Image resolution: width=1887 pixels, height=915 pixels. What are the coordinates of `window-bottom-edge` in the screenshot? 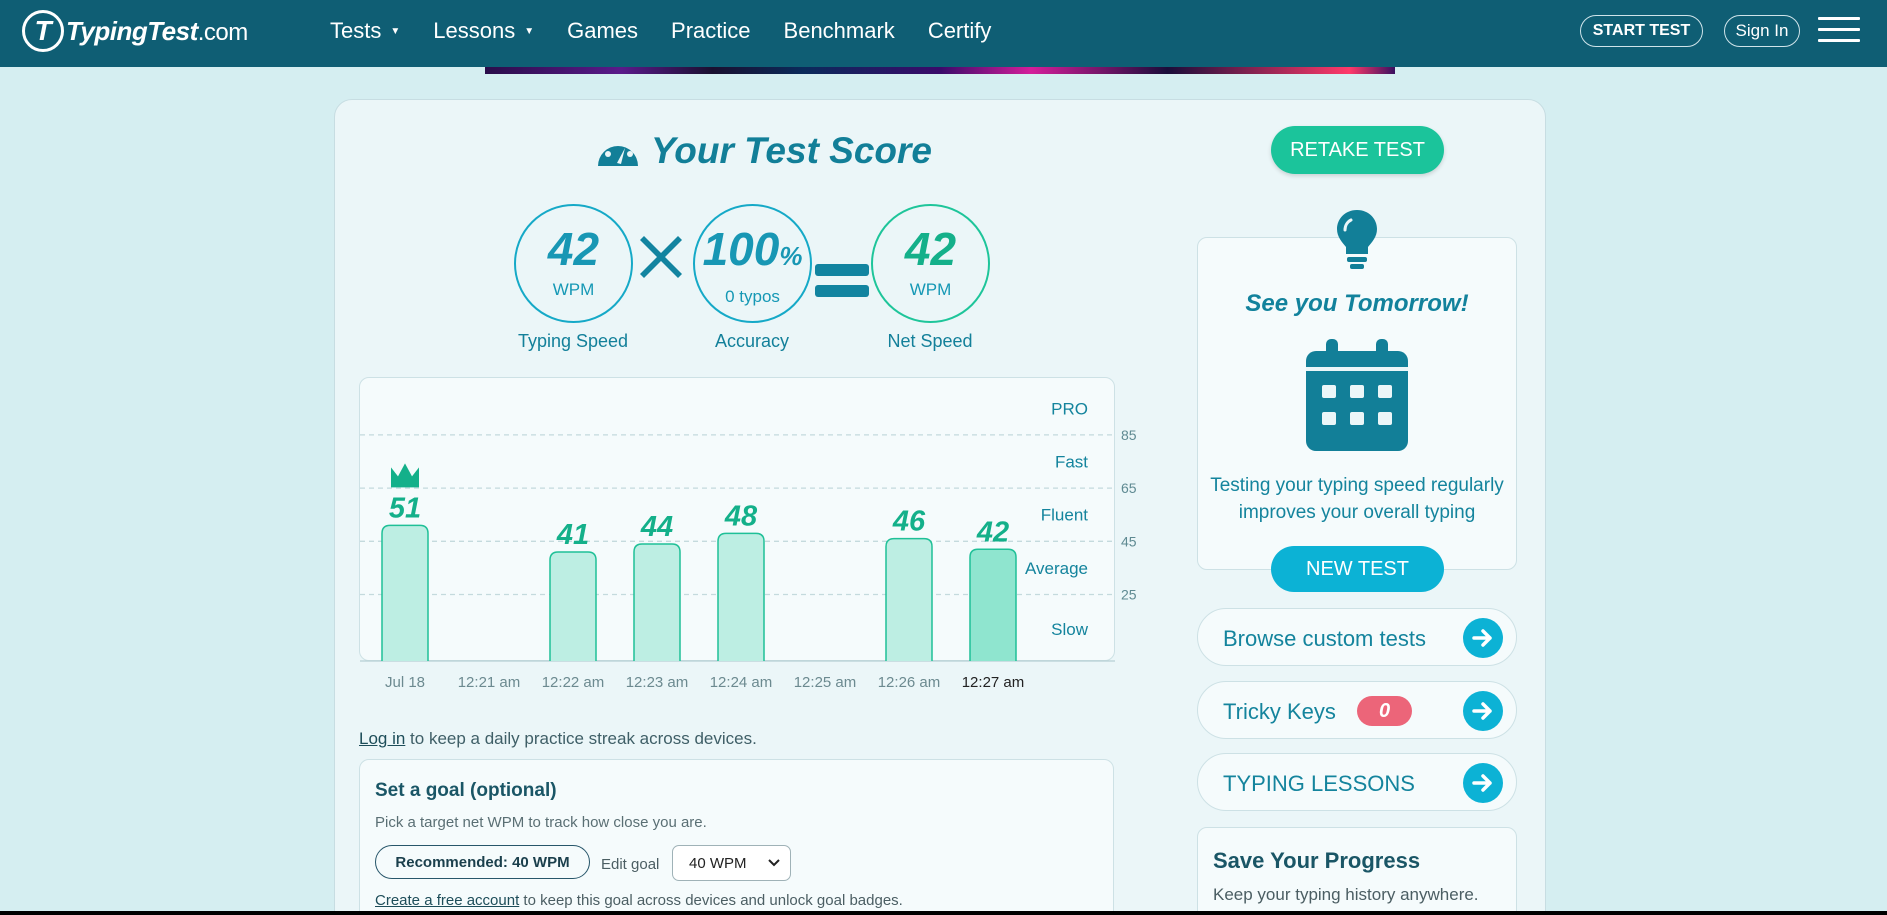 It's located at (943, 913).